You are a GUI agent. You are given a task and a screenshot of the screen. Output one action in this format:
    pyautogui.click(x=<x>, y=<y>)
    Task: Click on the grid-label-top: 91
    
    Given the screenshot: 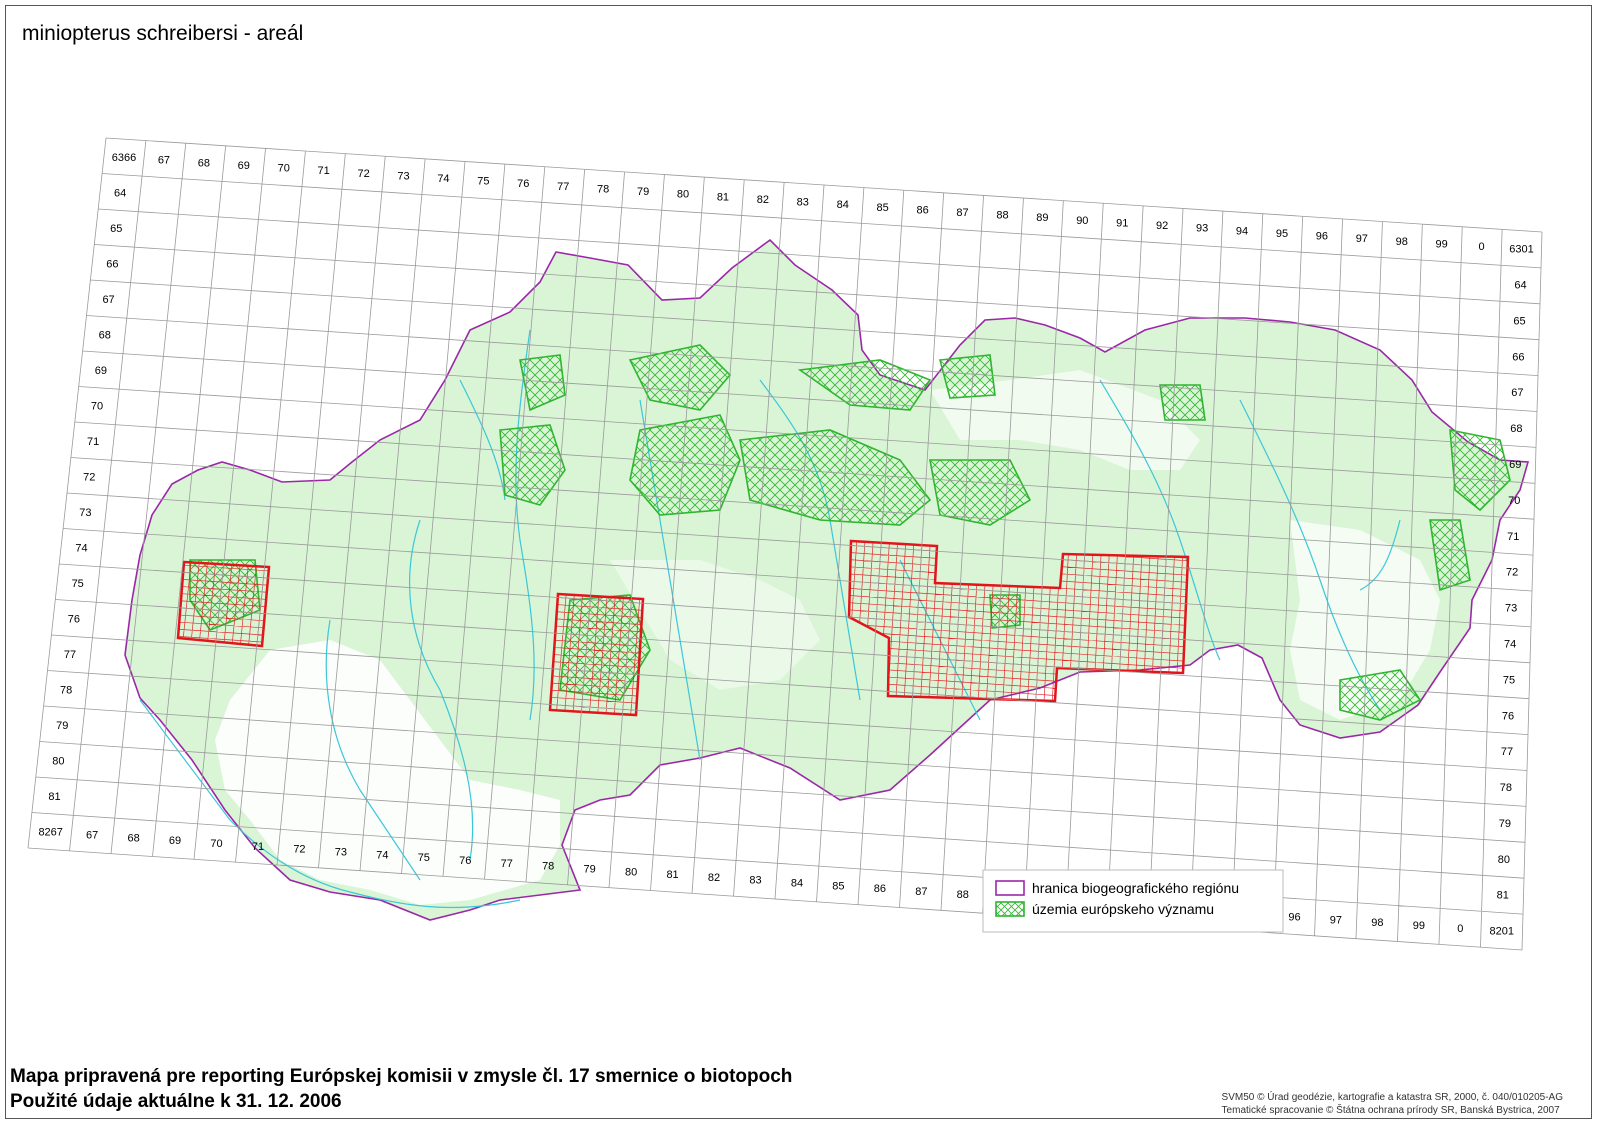 What is the action you would take?
    pyautogui.click(x=1122, y=223)
    